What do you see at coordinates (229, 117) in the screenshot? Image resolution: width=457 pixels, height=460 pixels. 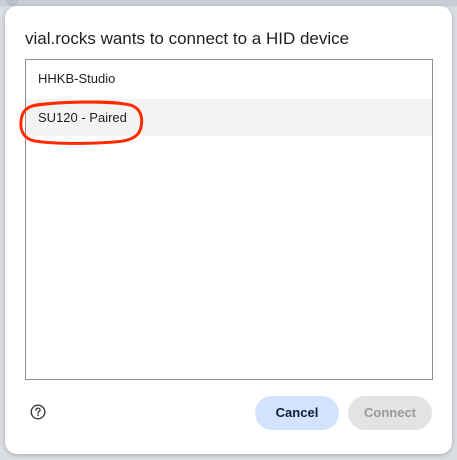 I see `device-item-su120: SU120 - Paired` at bounding box center [229, 117].